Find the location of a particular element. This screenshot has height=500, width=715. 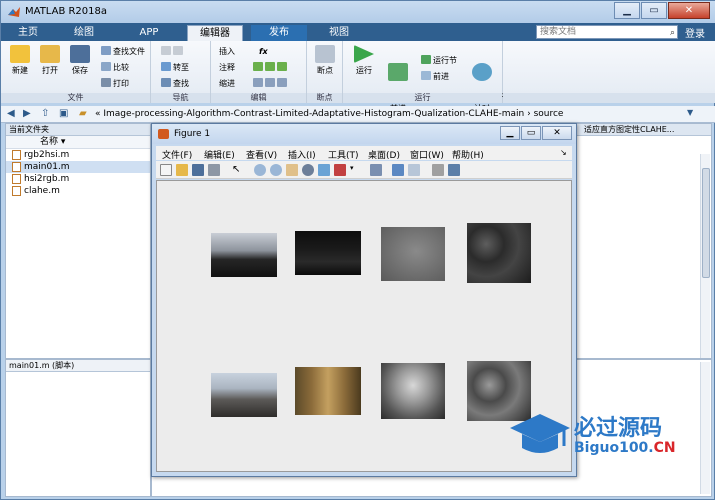

file-item: hsi2rgb.m is located at coordinates (78, 179).